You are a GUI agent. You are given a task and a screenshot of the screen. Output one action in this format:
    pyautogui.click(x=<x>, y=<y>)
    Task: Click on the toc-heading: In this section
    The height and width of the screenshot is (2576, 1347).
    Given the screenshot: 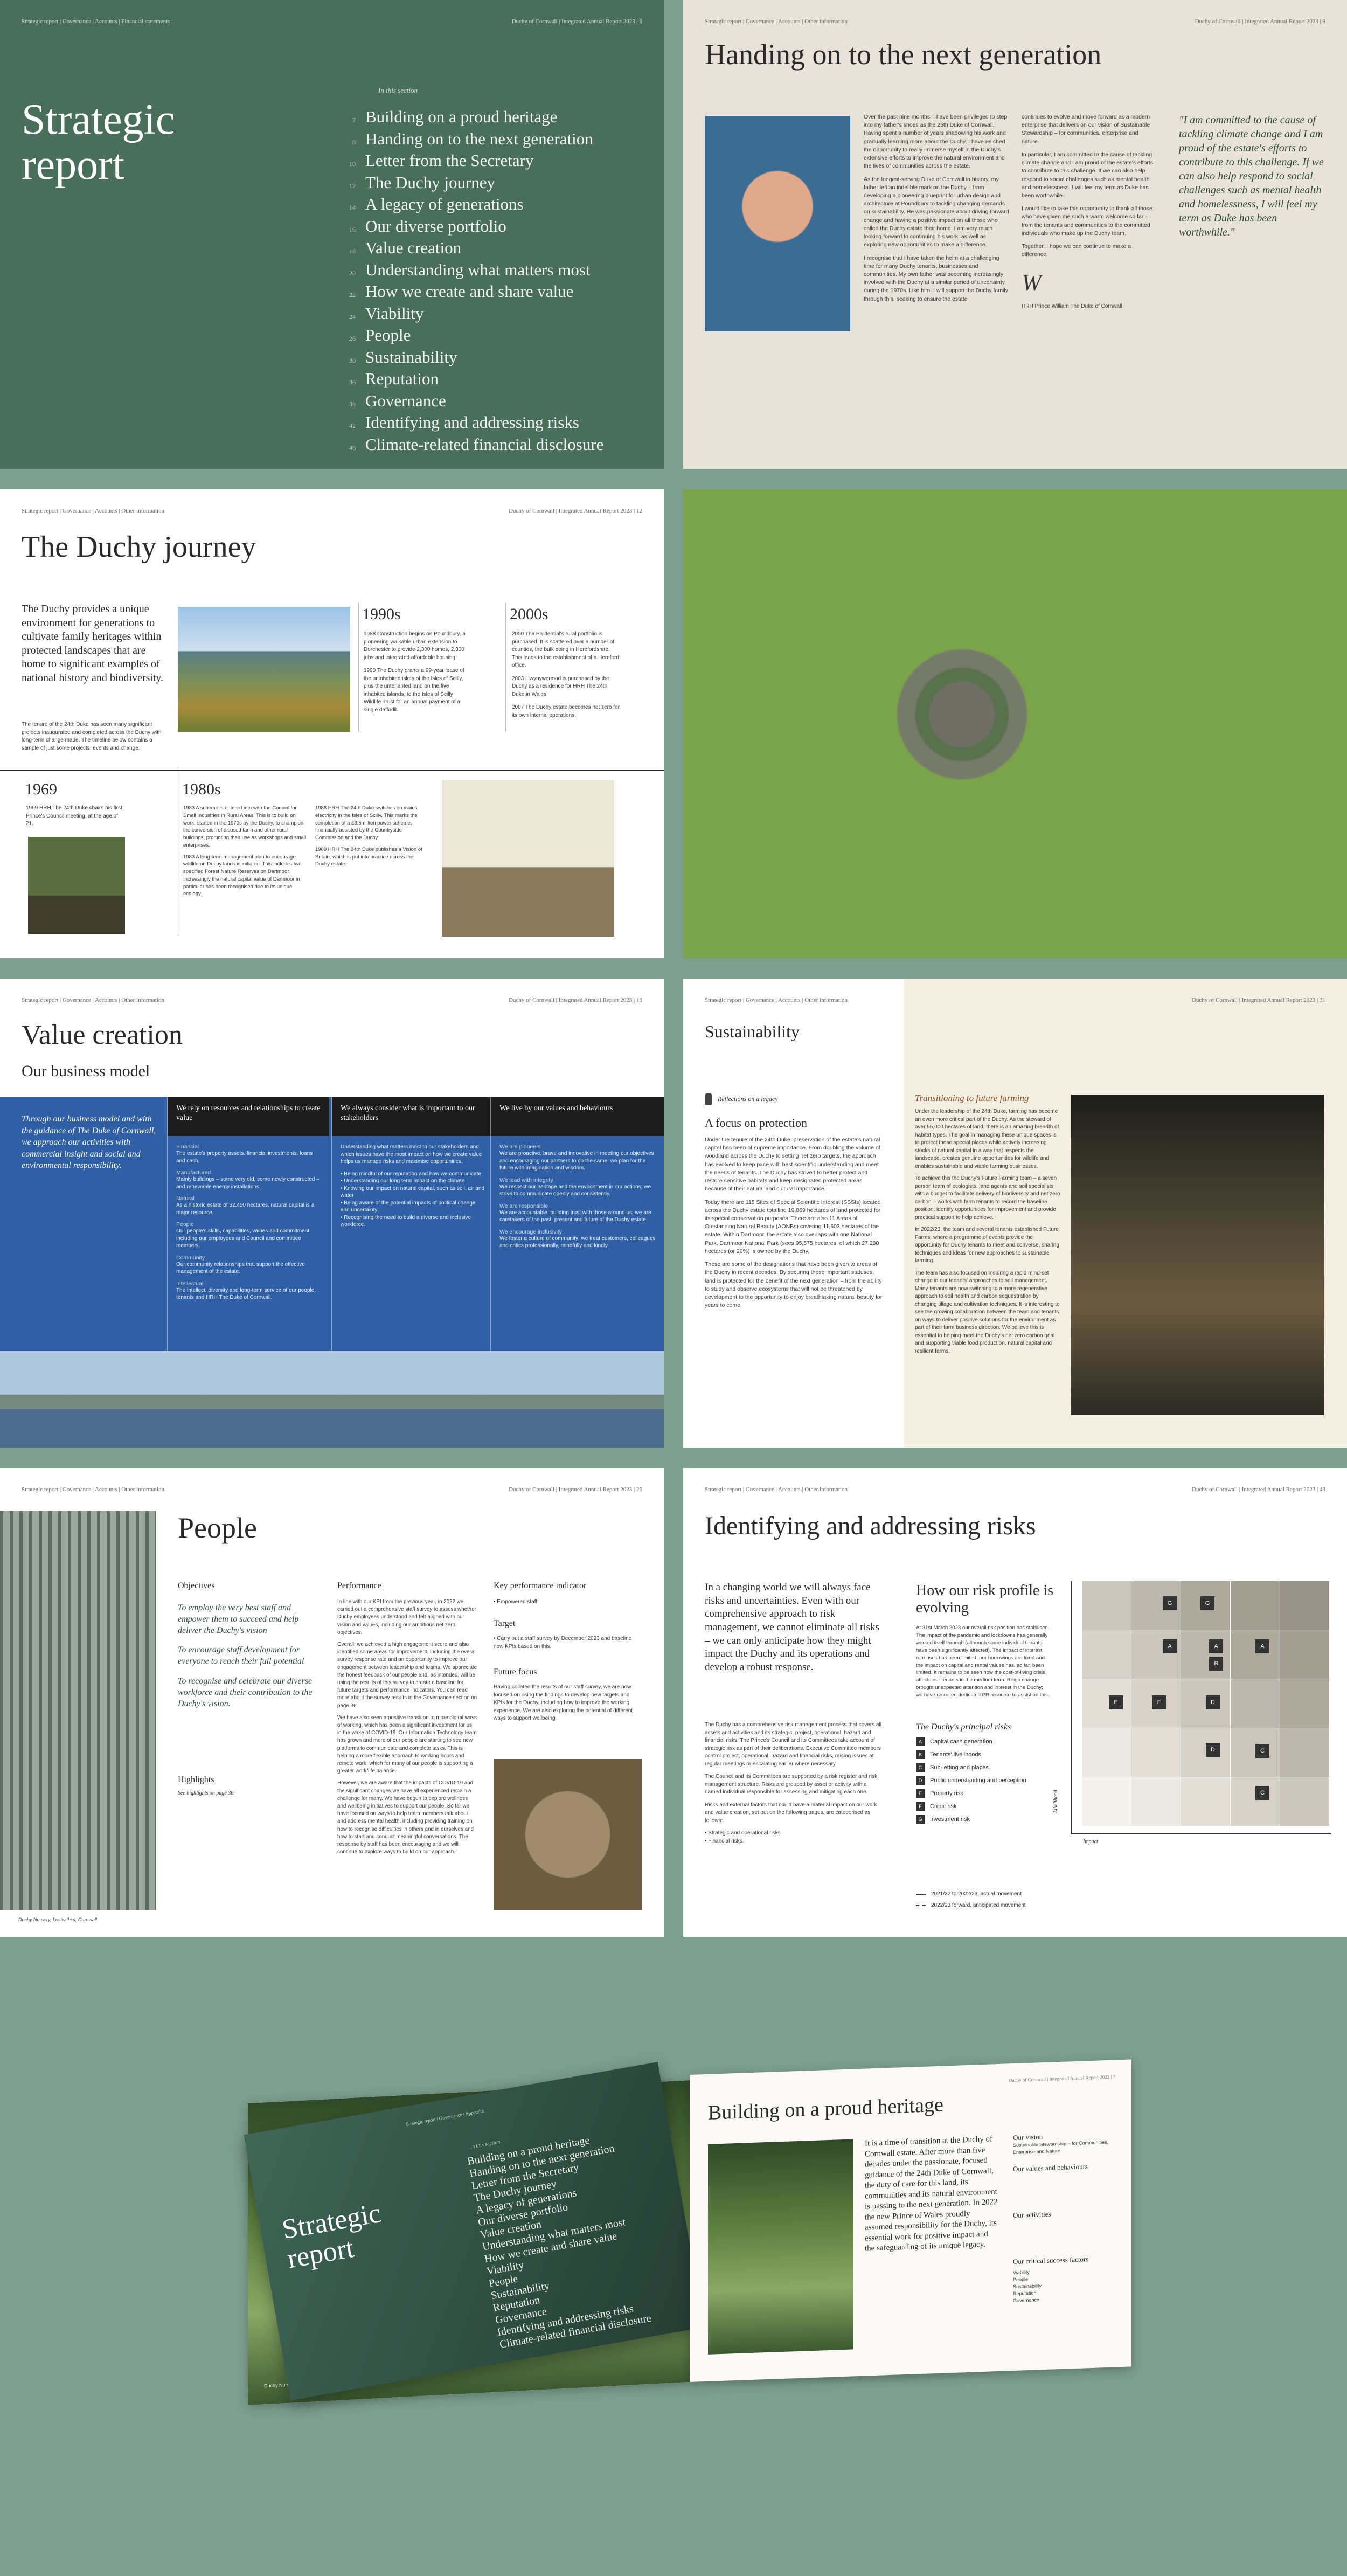 What is the action you would take?
    pyautogui.click(x=398, y=90)
    